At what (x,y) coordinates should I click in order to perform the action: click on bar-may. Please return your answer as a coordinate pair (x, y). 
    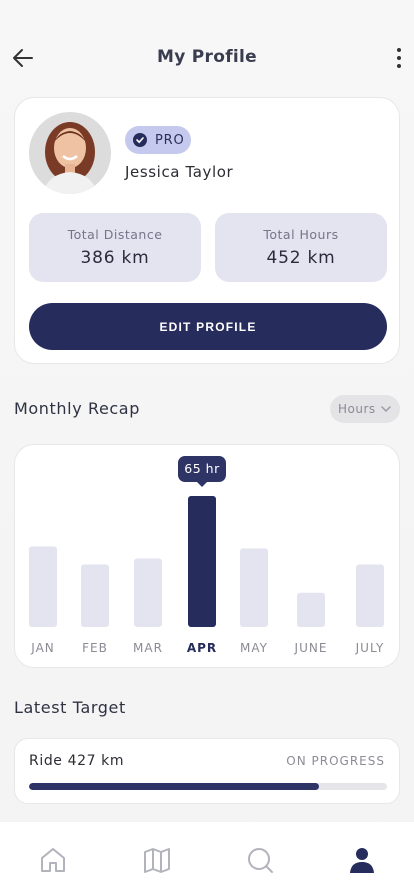
    Looking at the image, I should click on (254, 587).